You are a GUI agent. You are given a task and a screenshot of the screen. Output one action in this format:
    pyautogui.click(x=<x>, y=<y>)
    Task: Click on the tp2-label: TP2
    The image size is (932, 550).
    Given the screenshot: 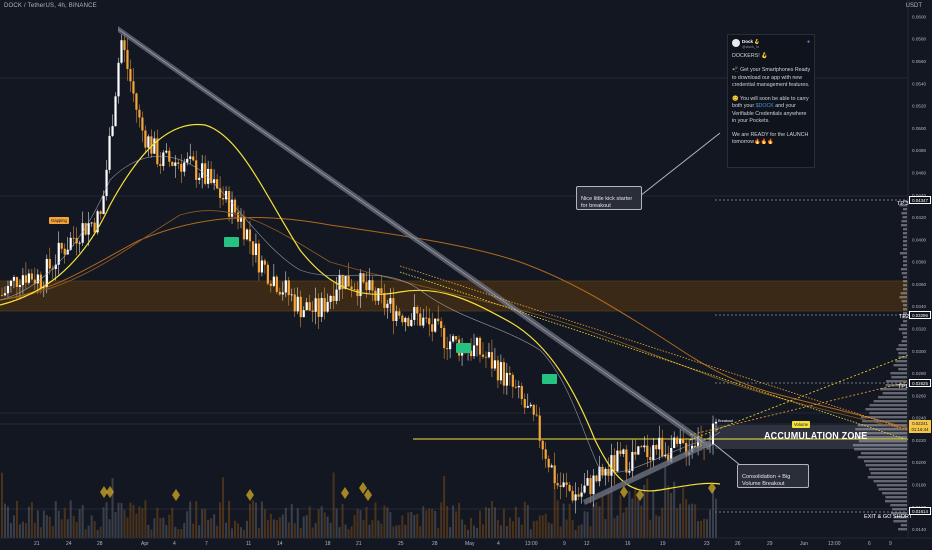 What is the action you would take?
    pyautogui.click(x=904, y=317)
    